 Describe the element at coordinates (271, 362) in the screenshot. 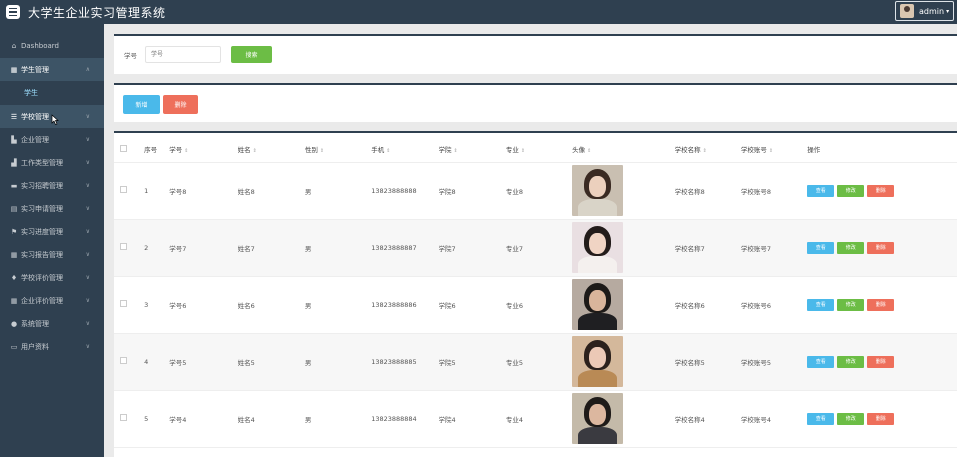

I see `cell-name: 姓名5` at that location.